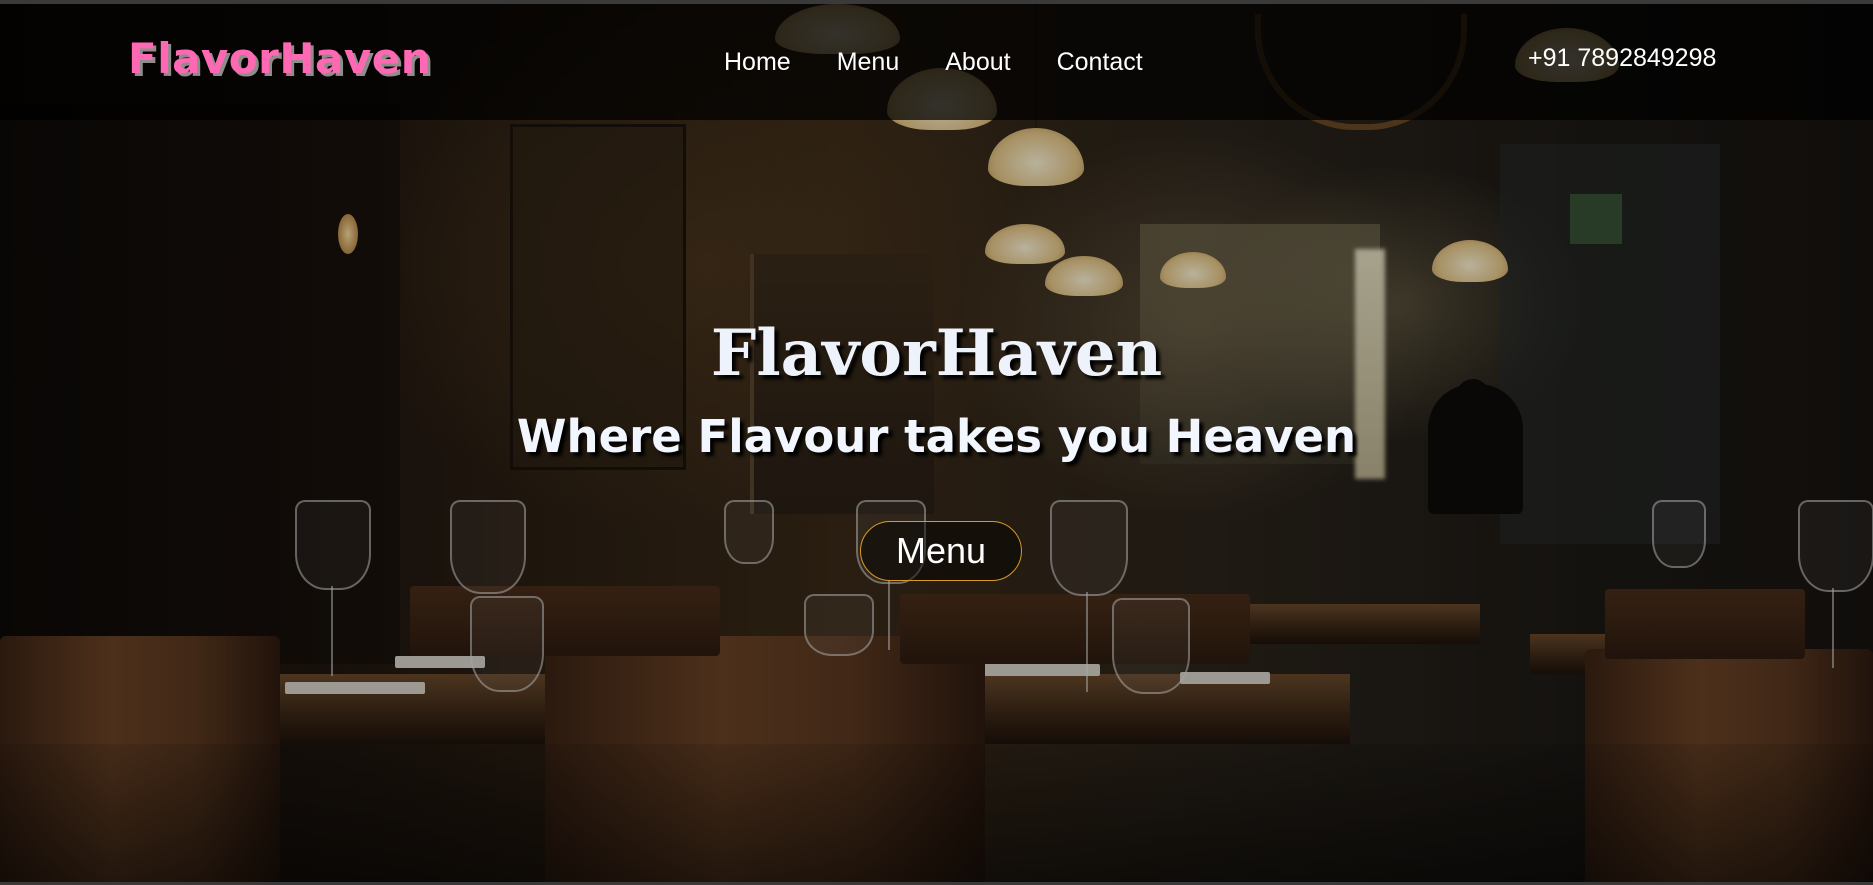 This screenshot has width=1873, height=885. Describe the element at coordinates (1622, 58) in the screenshot. I see `phone-number: +91 7892849298` at that location.